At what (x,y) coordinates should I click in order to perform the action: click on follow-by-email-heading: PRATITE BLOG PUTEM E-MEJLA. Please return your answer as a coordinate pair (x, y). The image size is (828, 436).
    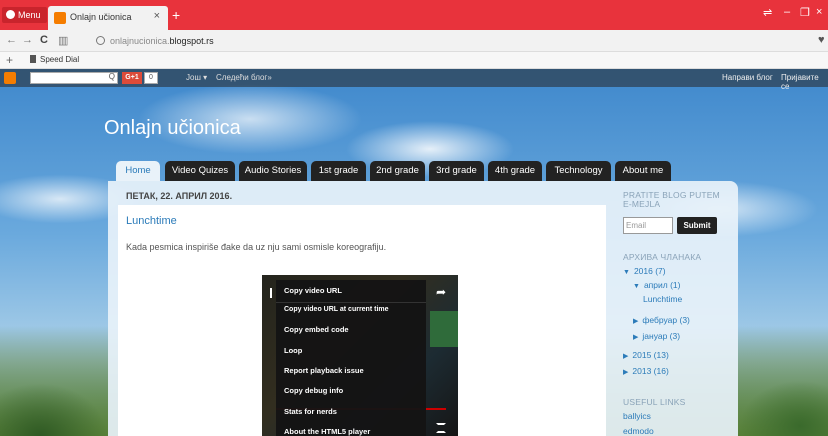
    Looking at the image, I should click on (671, 199).